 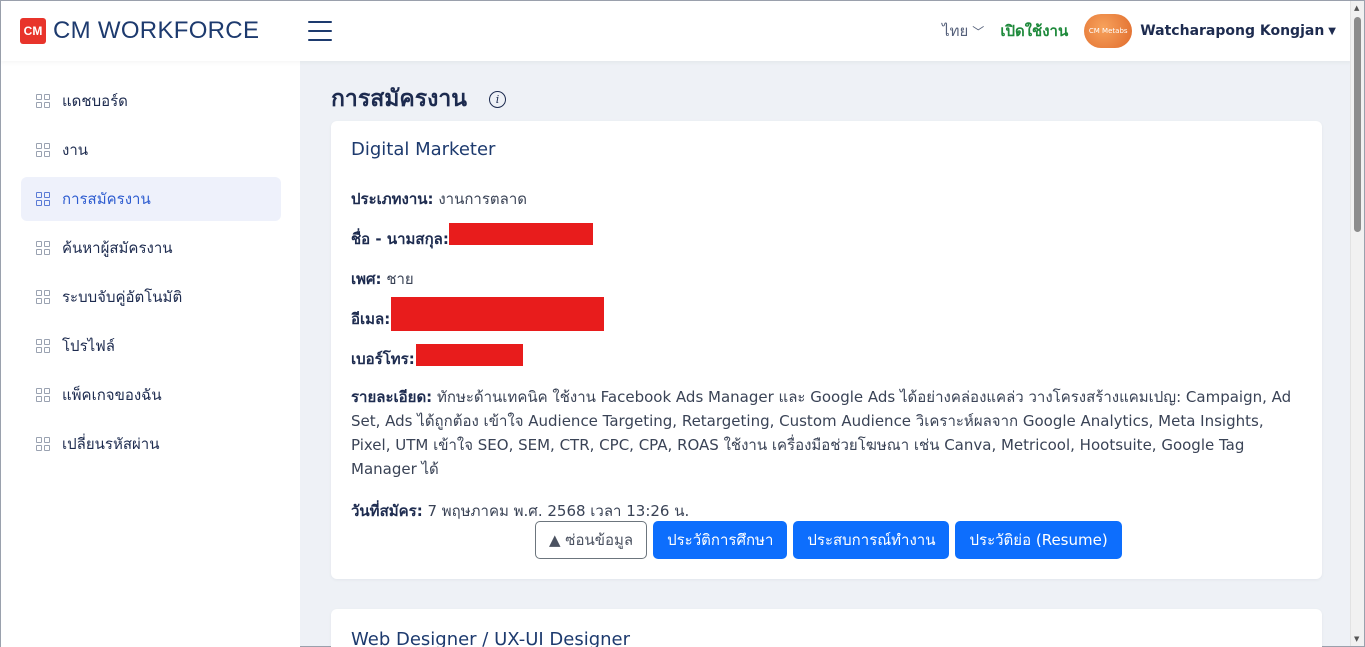 I want to click on language-label: ไทย, so click(x=955, y=31).